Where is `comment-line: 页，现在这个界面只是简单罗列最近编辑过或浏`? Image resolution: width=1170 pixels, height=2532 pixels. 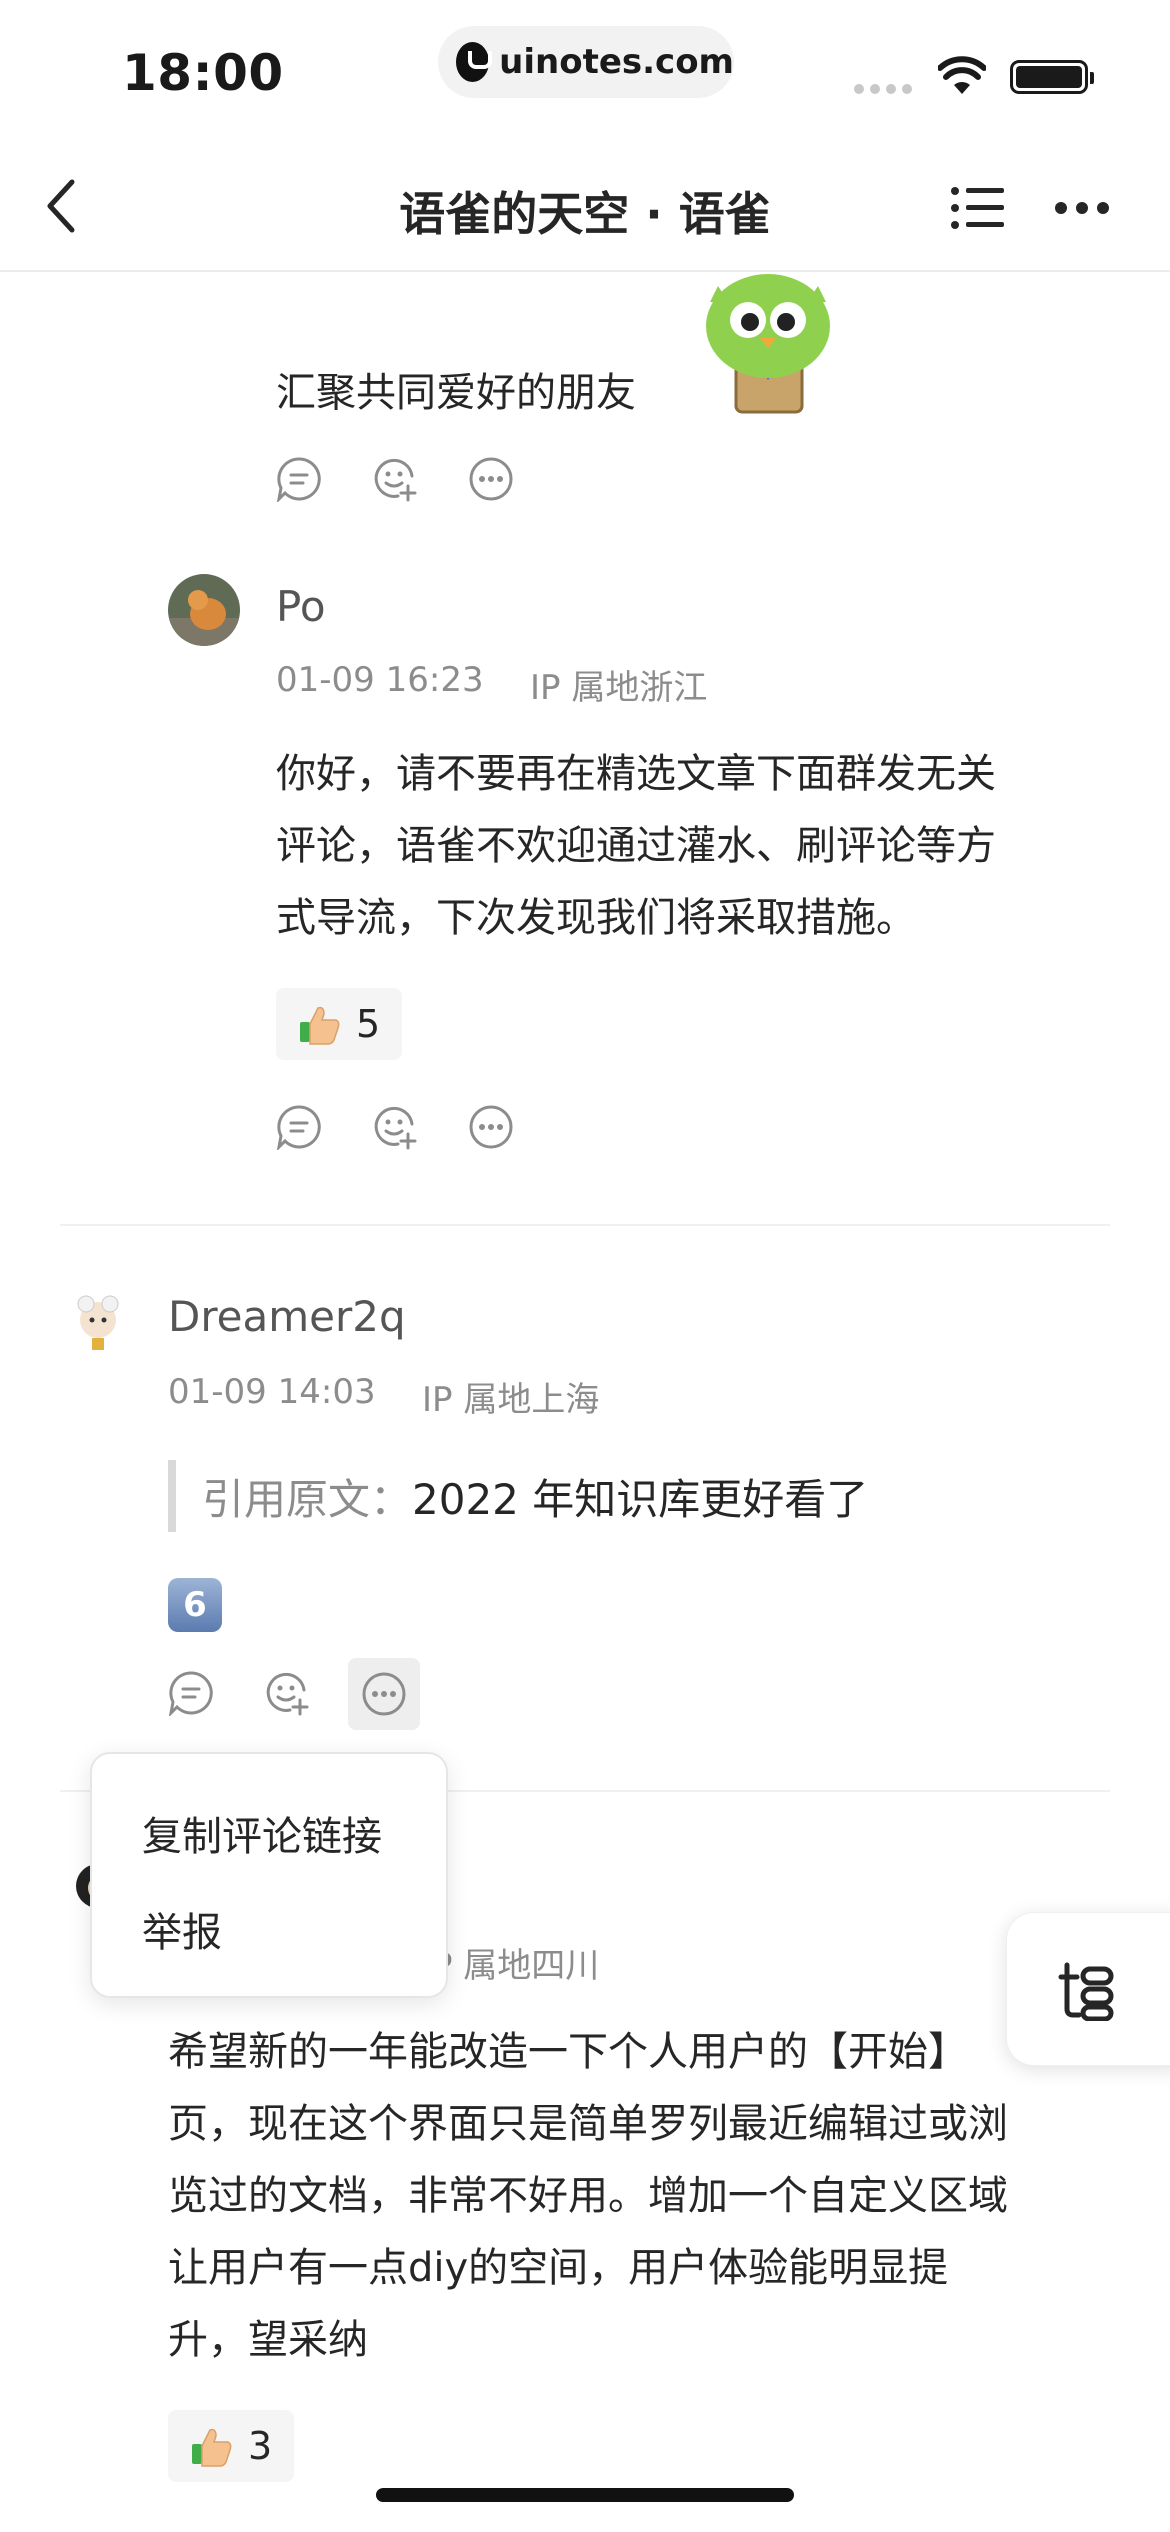
comment-line: 页，现在这个界面只是简单罗列最近编辑过或浏 is located at coordinates (588, 2124).